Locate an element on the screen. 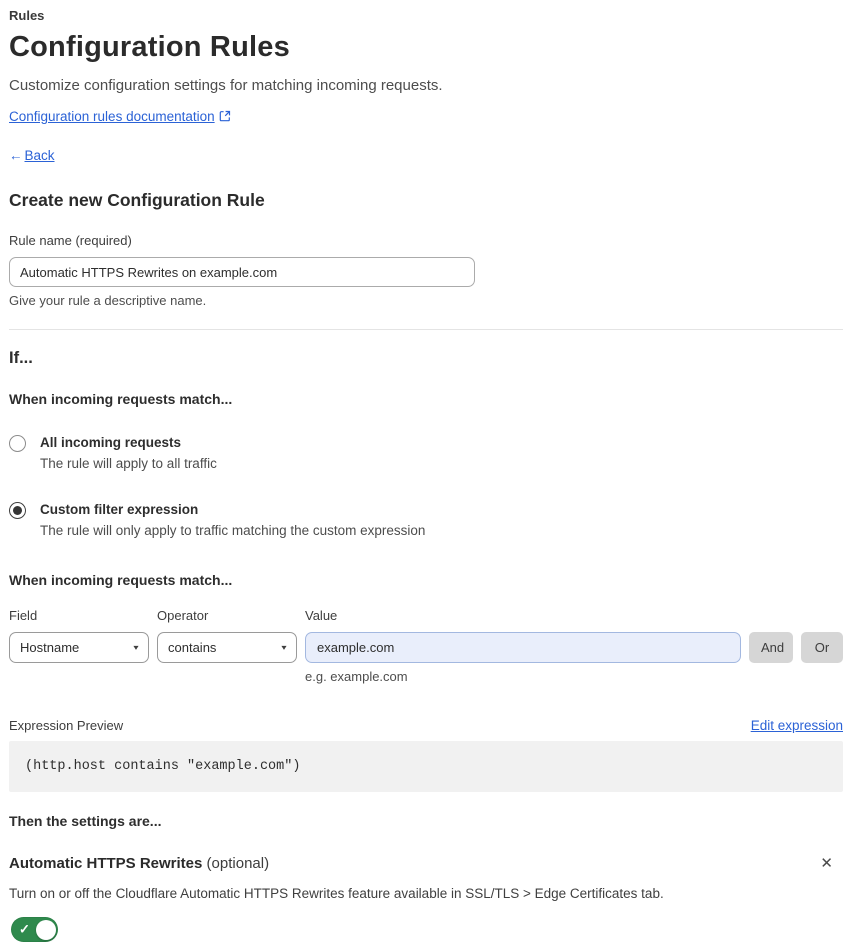  and-button: And is located at coordinates (771, 647).